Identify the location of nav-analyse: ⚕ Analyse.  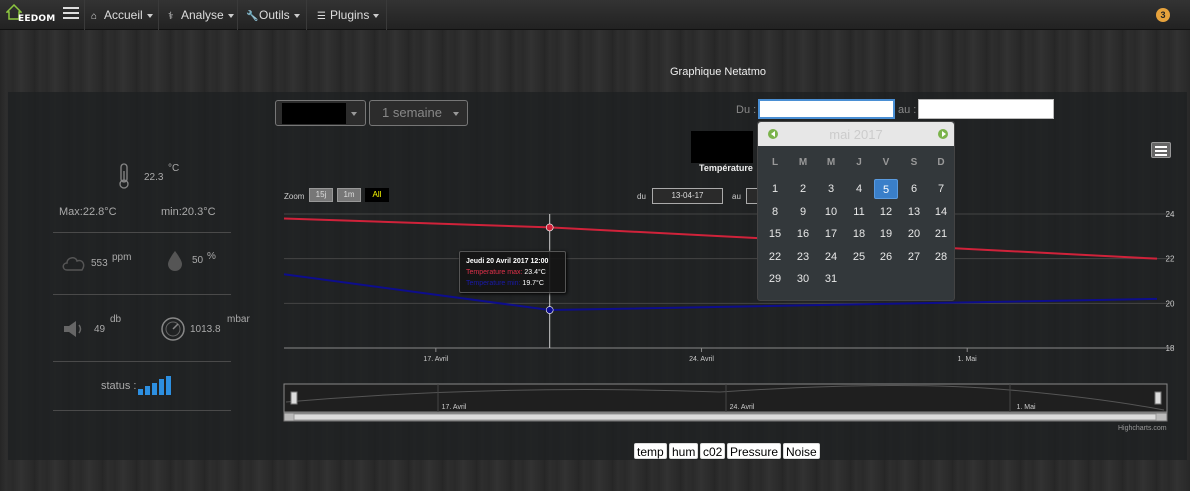
(201, 15).